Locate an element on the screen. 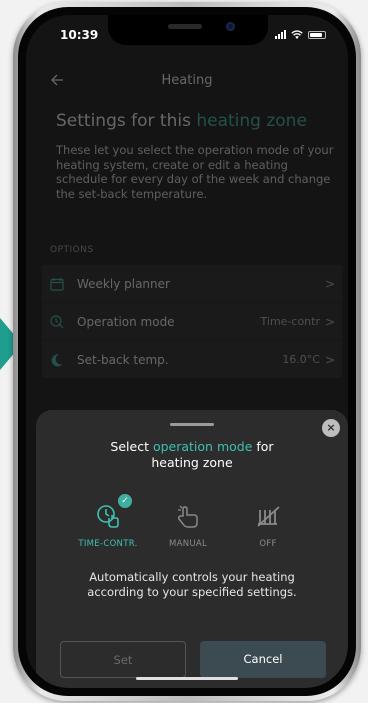 This screenshot has width=368, height=703. page-title: Settings for this heating zone is located at coordinates (181, 121).